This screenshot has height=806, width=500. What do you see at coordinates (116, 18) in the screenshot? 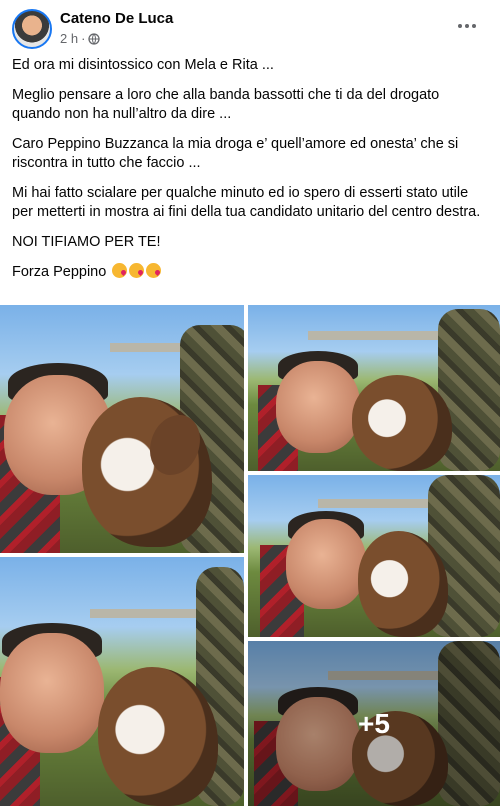
I see `author-name: Cateno De Luca` at bounding box center [116, 18].